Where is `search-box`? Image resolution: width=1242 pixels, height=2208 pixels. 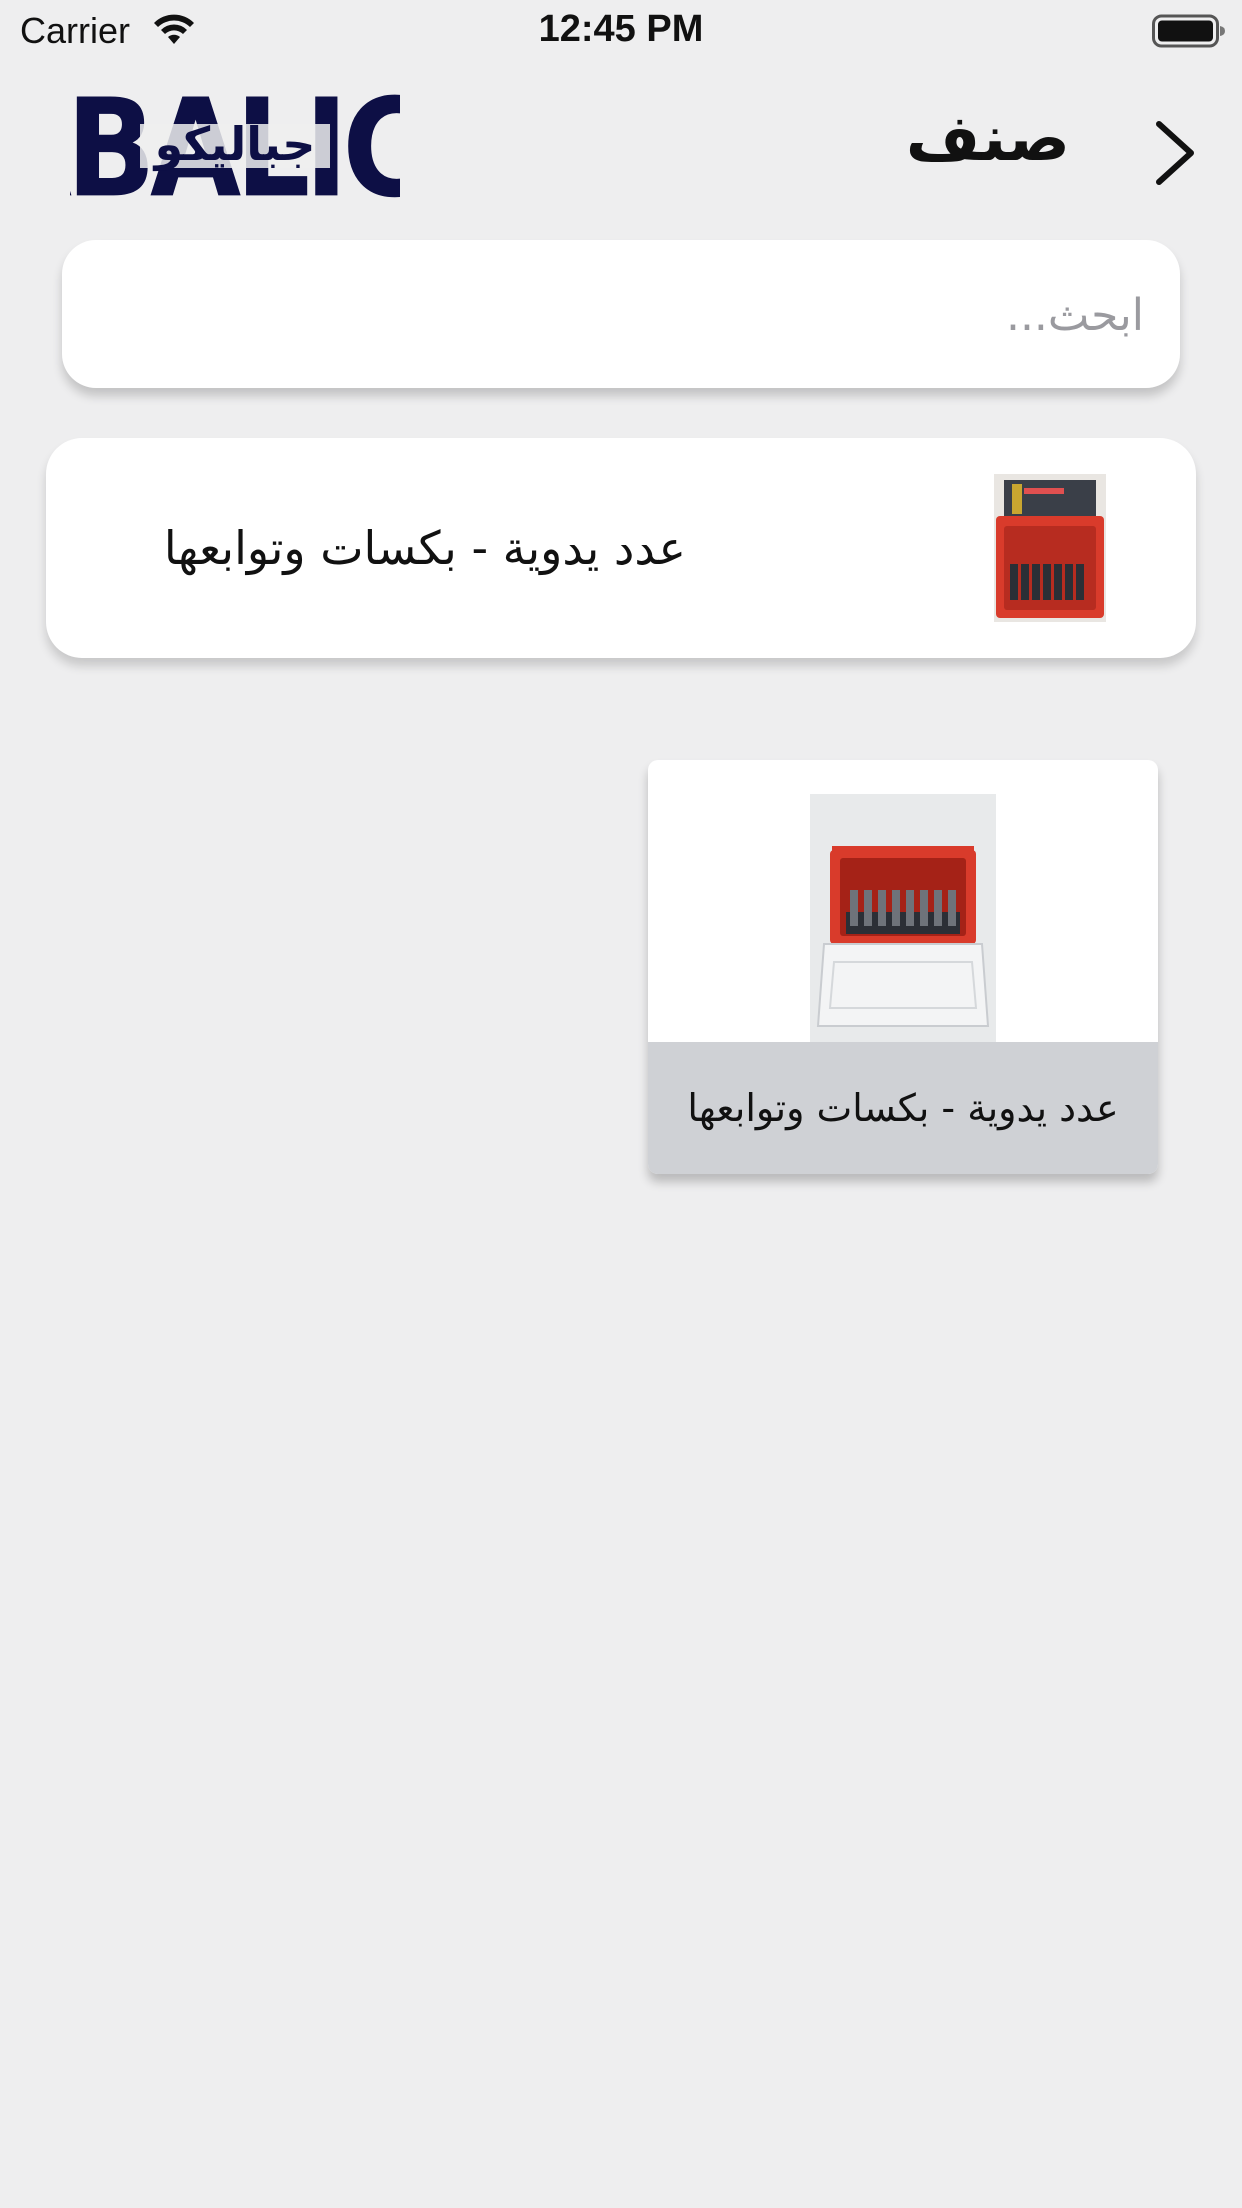
search-box is located at coordinates (621, 315).